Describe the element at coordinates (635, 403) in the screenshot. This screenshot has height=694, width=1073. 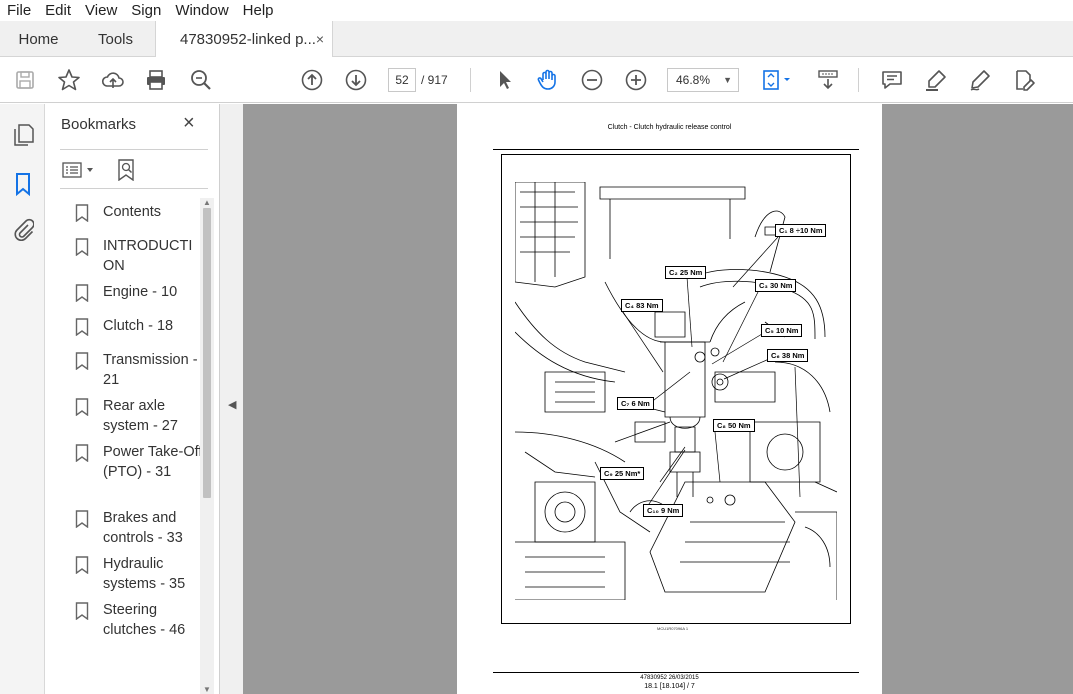
I see `torque-callout-c7: C₇ 6 Nm` at that location.